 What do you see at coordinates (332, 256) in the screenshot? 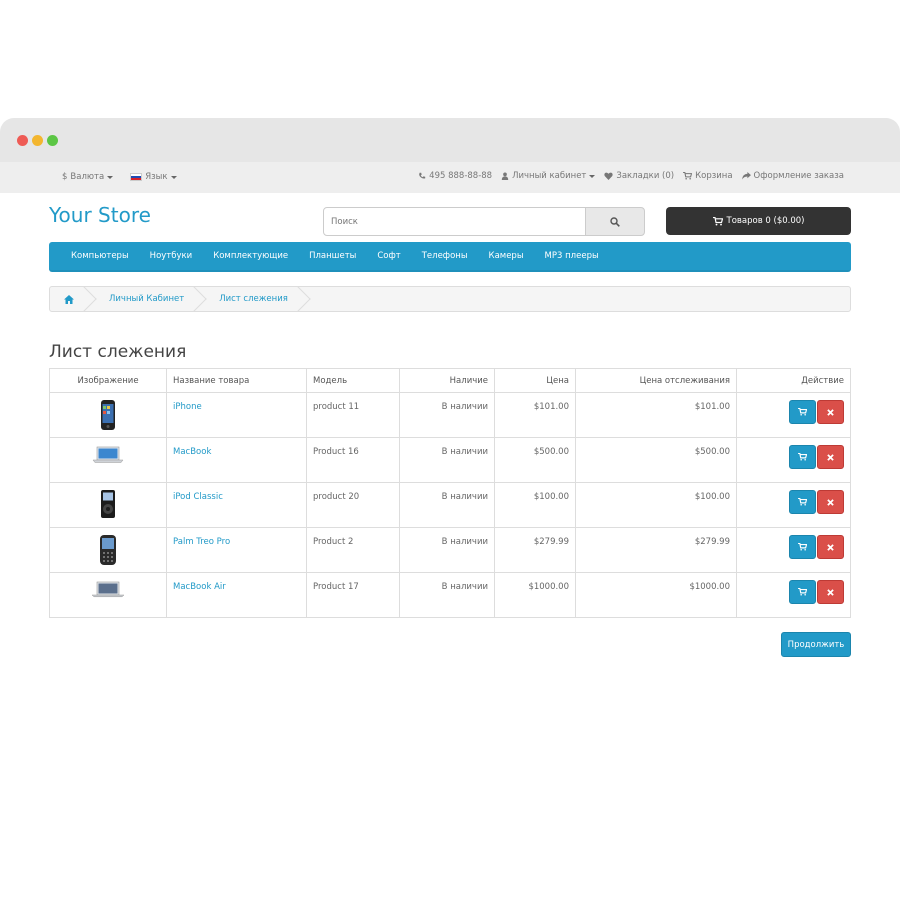
I see `menu-item-tablets: Планшеты` at bounding box center [332, 256].